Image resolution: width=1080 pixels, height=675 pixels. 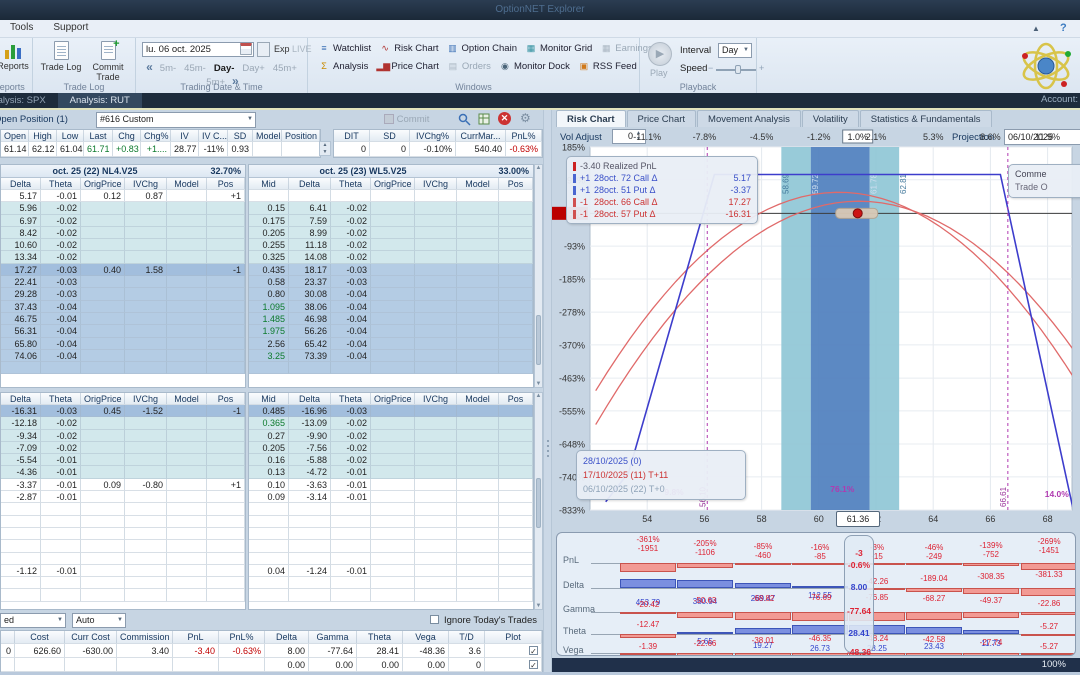 What do you see at coordinates (391, 319) in the screenshot?
I see `chain-row: 1.485 46.98 -0.04` at bounding box center [391, 319].